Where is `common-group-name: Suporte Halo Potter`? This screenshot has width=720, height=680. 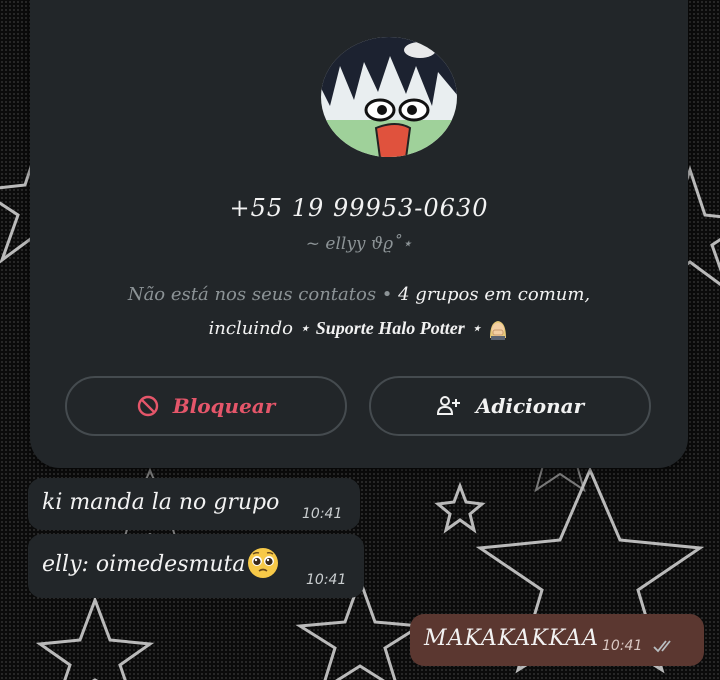 common-group-name: Suporte Halo Potter is located at coordinates (390, 328).